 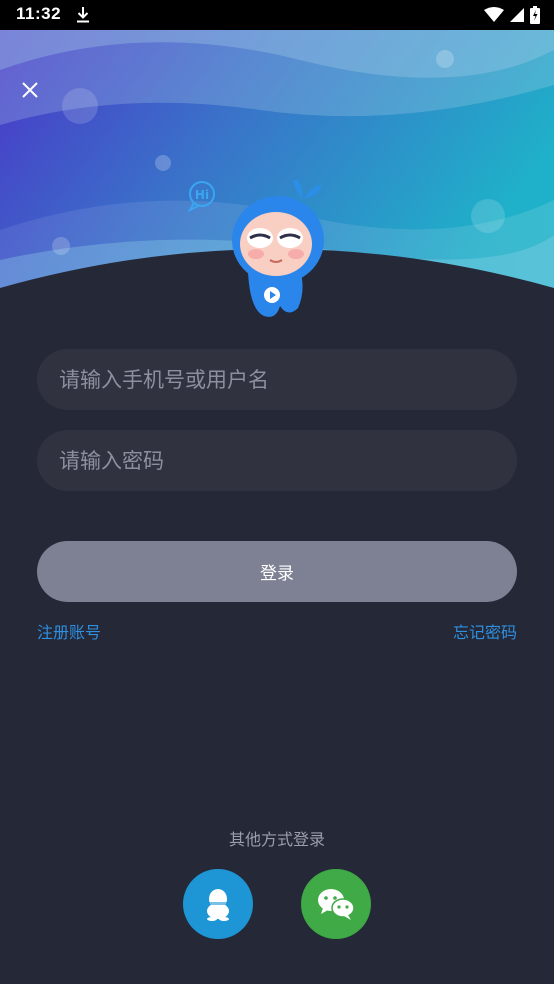 I want to click on username-field, so click(x=277, y=379).